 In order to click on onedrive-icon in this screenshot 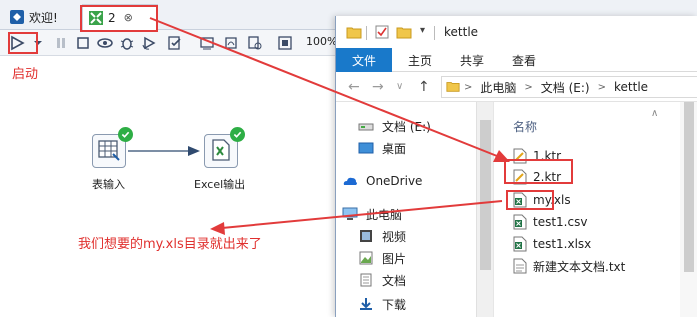, I will do `click(350, 181)`.